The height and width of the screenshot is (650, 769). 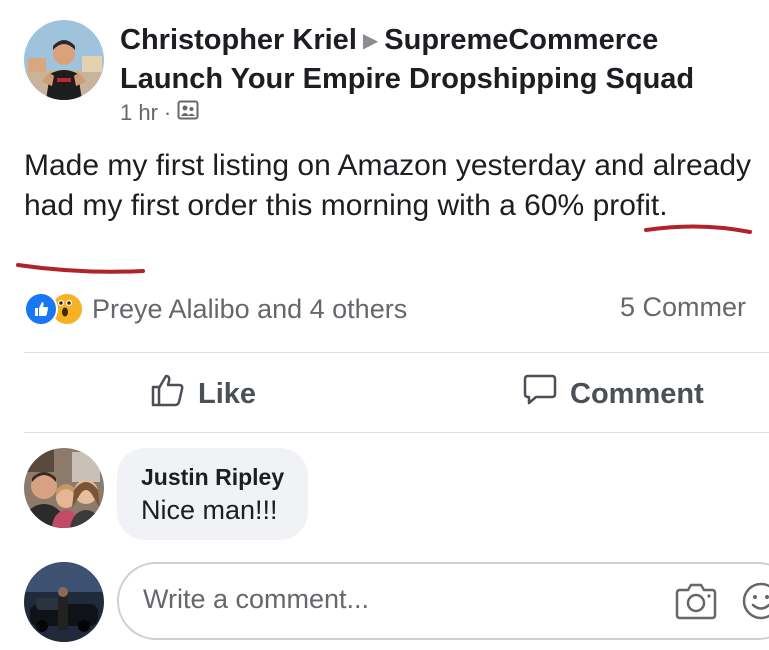 I want to click on reactions-summary: Preye Alalibo and 4 others, so click(x=215, y=309).